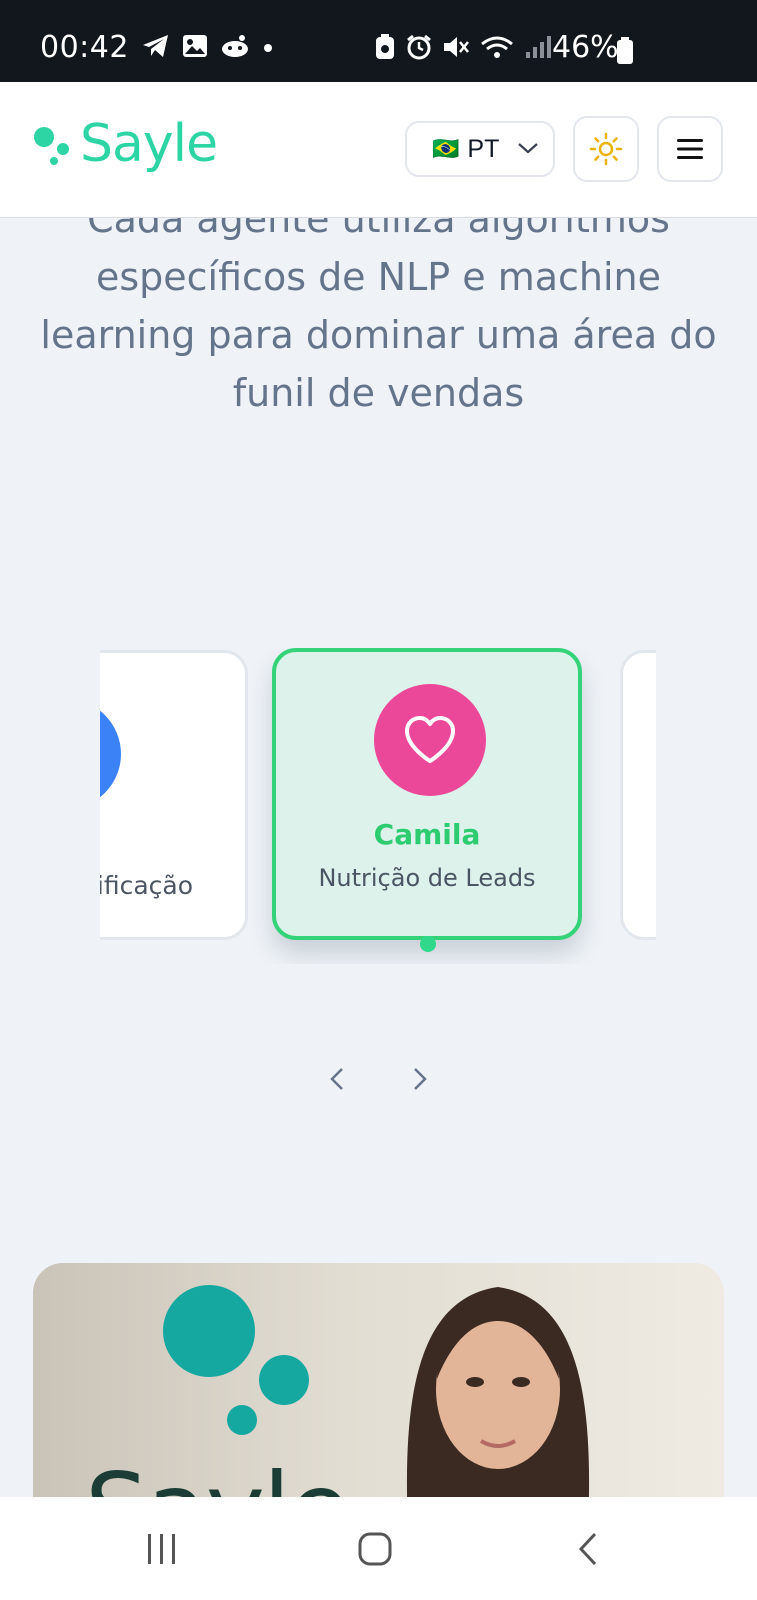  What do you see at coordinates (428, 944) in the screenshot?
I see `carousel-indicator-dot` at bounding box center [428, 944].